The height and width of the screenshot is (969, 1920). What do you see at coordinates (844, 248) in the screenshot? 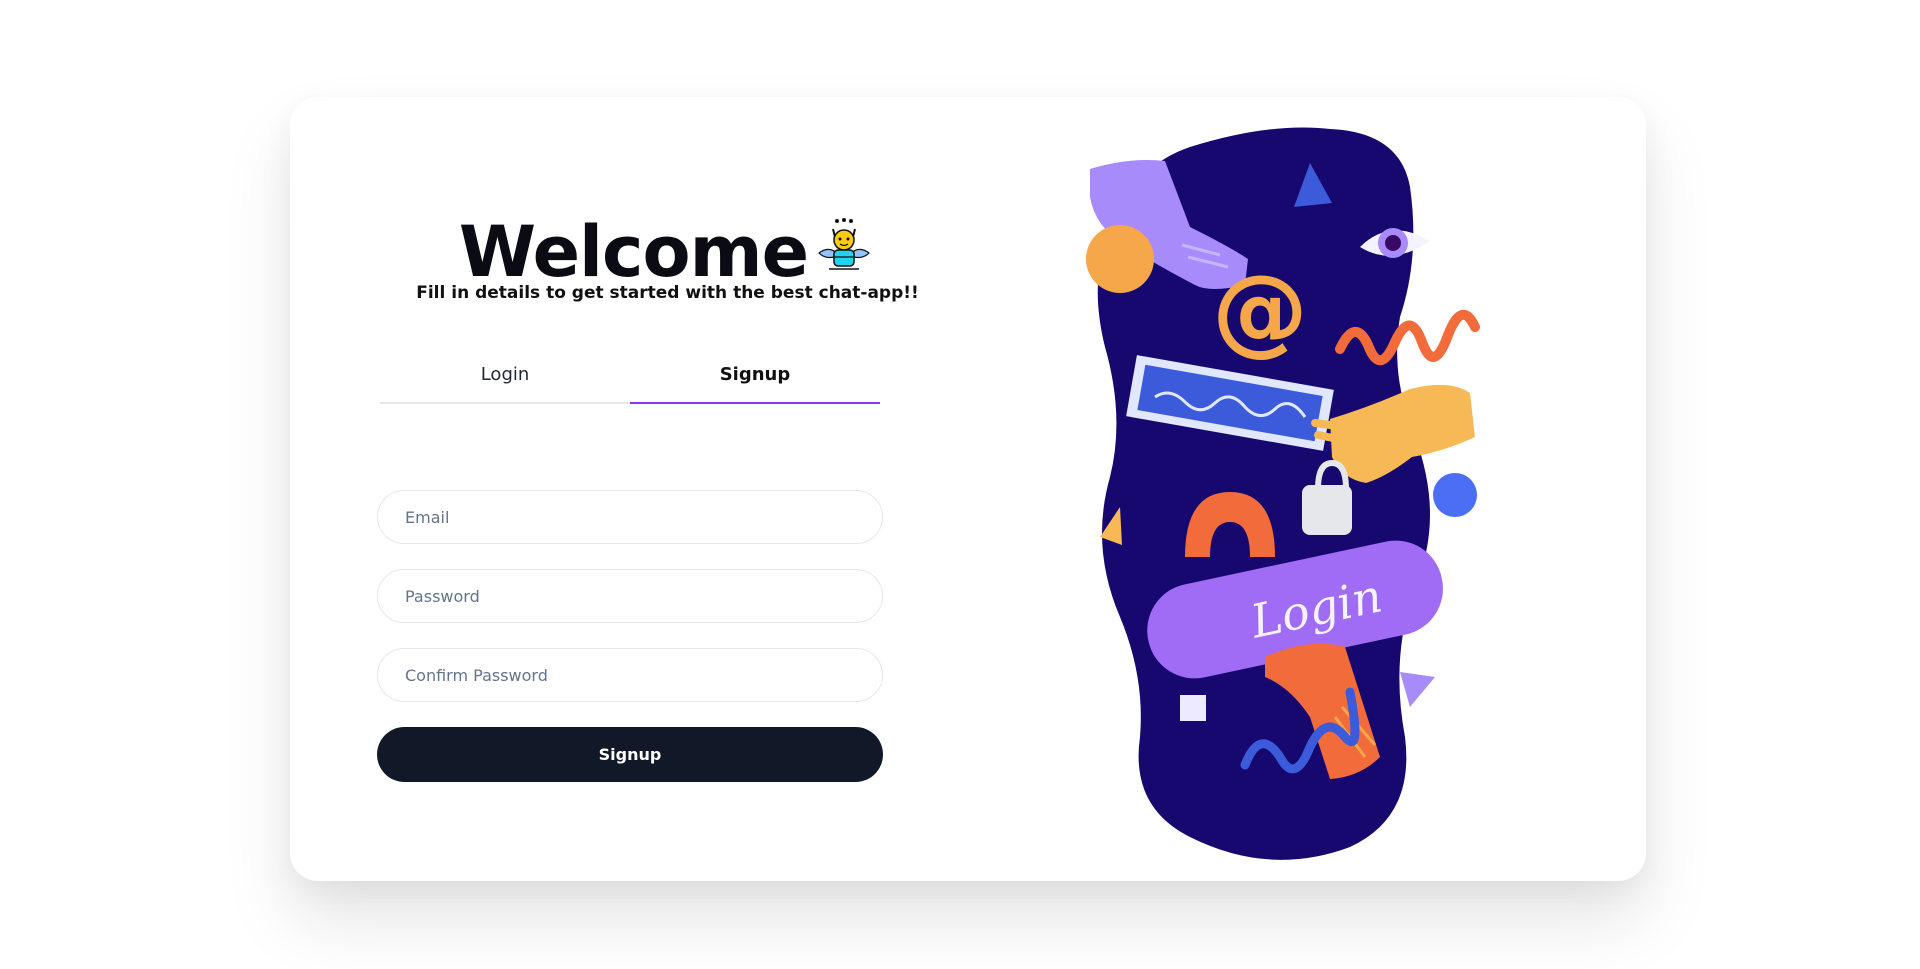
I see `devil-mascot-icon` at bounding box center [844, 248].